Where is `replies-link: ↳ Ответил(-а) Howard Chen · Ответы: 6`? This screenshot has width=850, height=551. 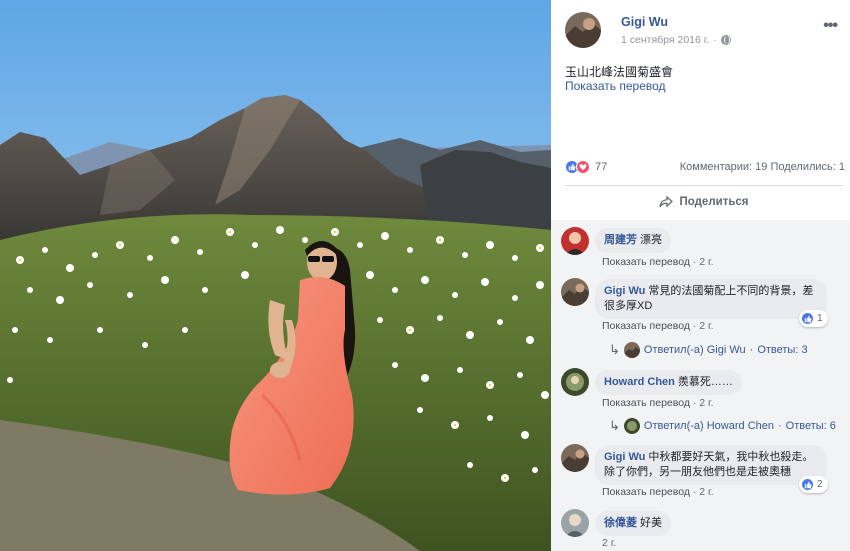 replies-link: ↳ Ответил(-а) Howard Chen · Ответы: 6 is located at coordinates (722, 426).